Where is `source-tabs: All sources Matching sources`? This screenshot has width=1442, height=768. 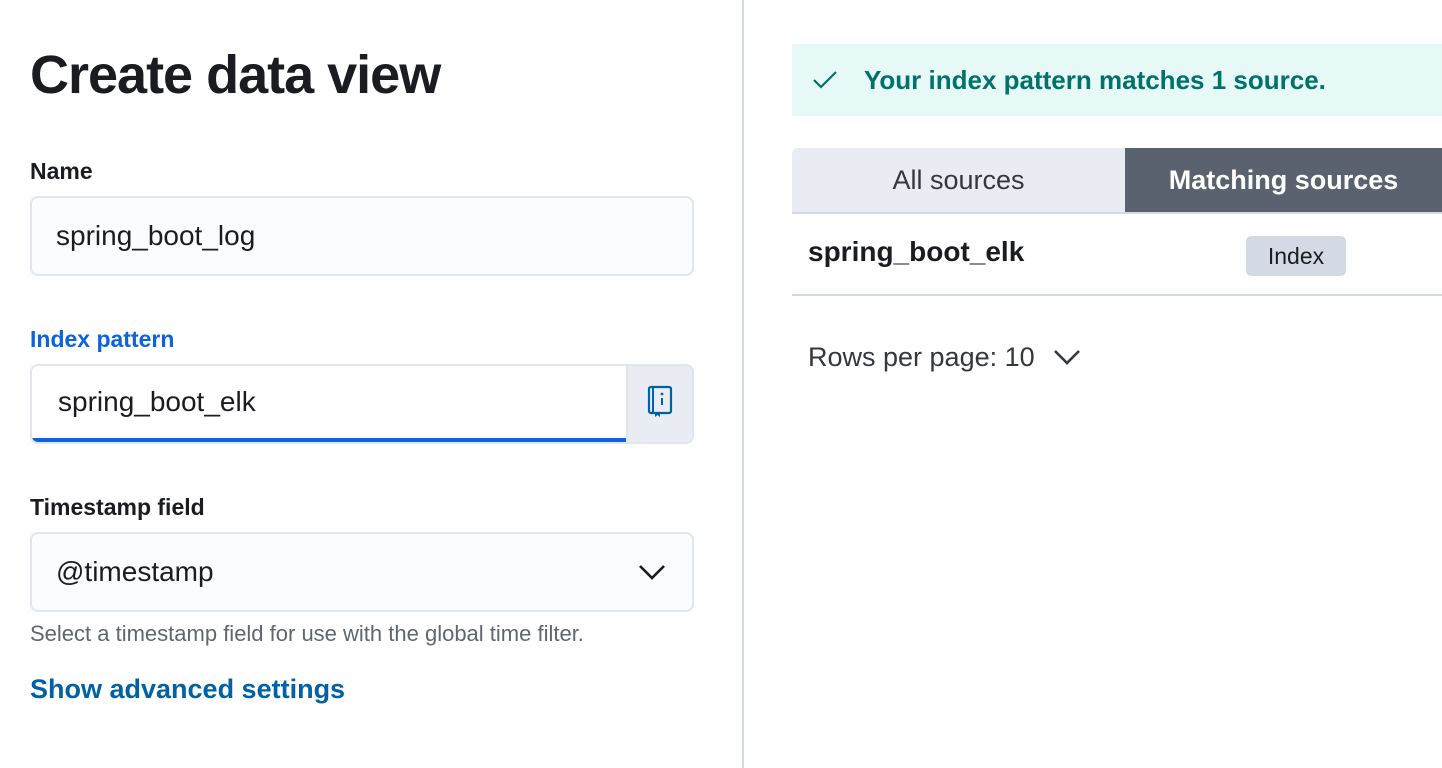 source-tabs: All sources Matching sources is located at coordinates (1117, 180).